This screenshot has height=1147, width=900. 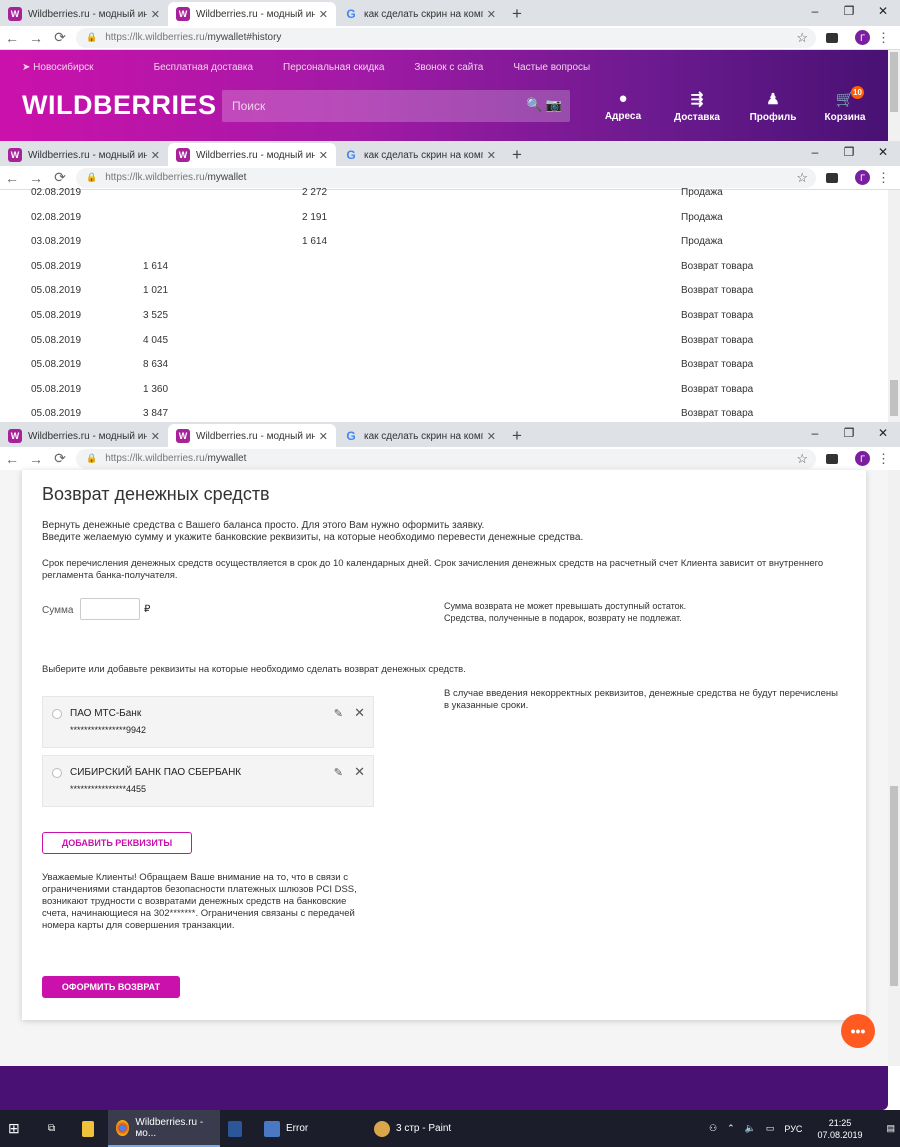 I want to click on add-requisites-button: ДОБАВИТЬ РЕКВИЗИТЫ, so click(x=117, y=843).